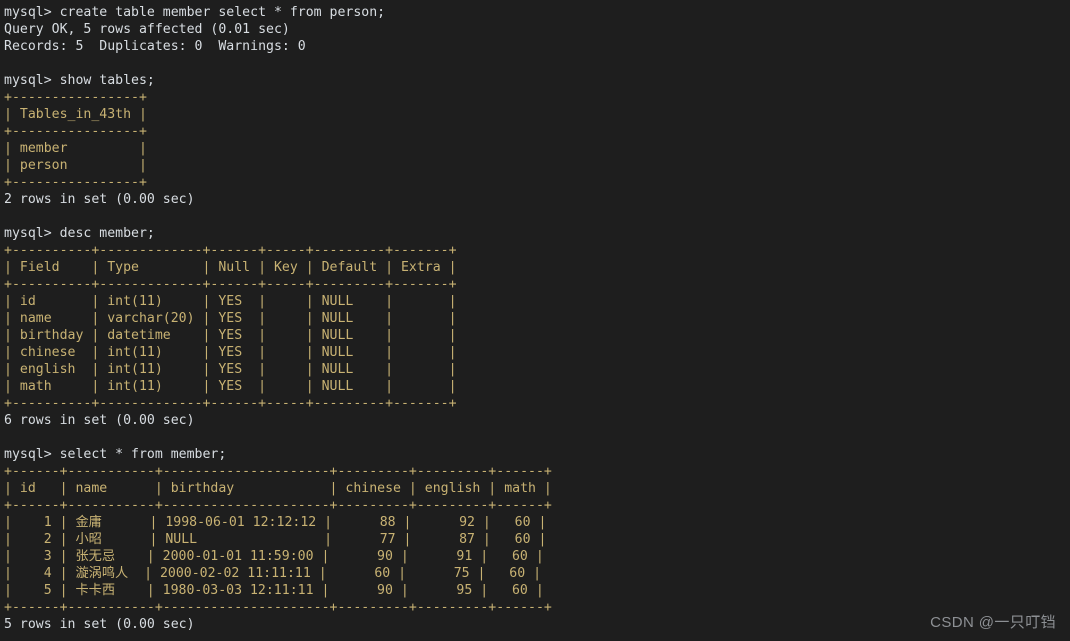 Image resolution: width=1070 pixels, height=641 pixels. Describe the element at coordinates (230, 369) in the screenshot. I see `table-row: | english | int(11) | YES | | NULL | |` at that location.